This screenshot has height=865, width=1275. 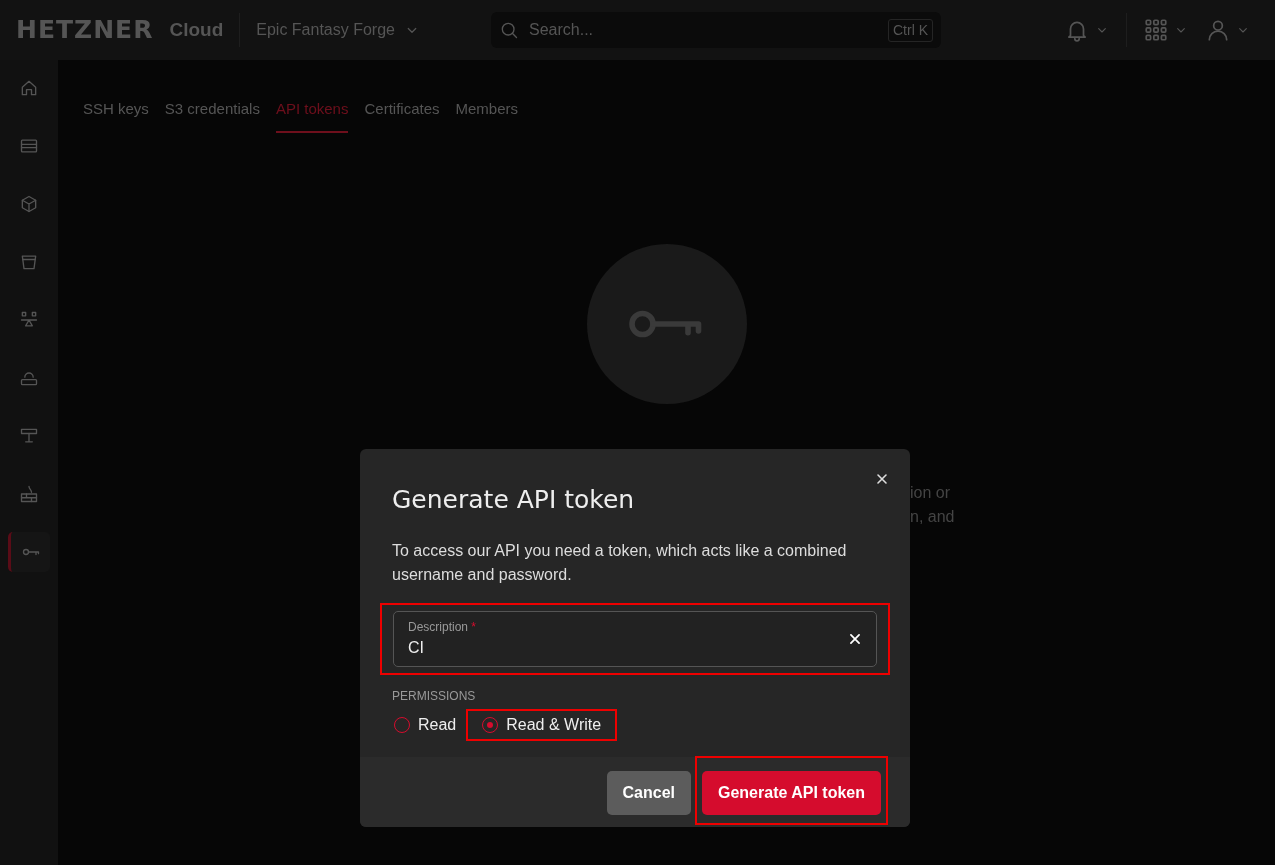 I want to click on bucket-icon, so click(x=29, y=262).